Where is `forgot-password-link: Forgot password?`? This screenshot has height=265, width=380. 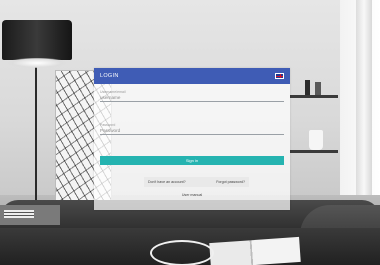
forgot-password-link: Forgot password? is located at coordinates (230, 182).